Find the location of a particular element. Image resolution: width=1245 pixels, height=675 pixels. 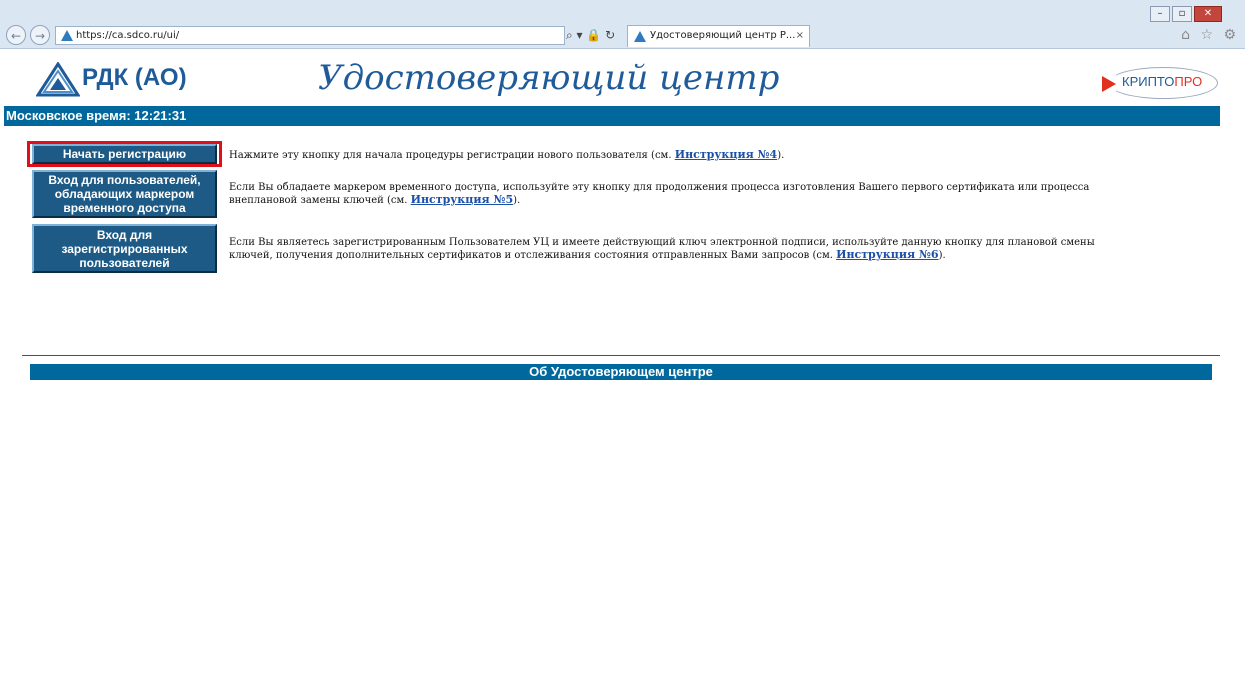

tab-favicon-icon is located at coordinates (640, 36).